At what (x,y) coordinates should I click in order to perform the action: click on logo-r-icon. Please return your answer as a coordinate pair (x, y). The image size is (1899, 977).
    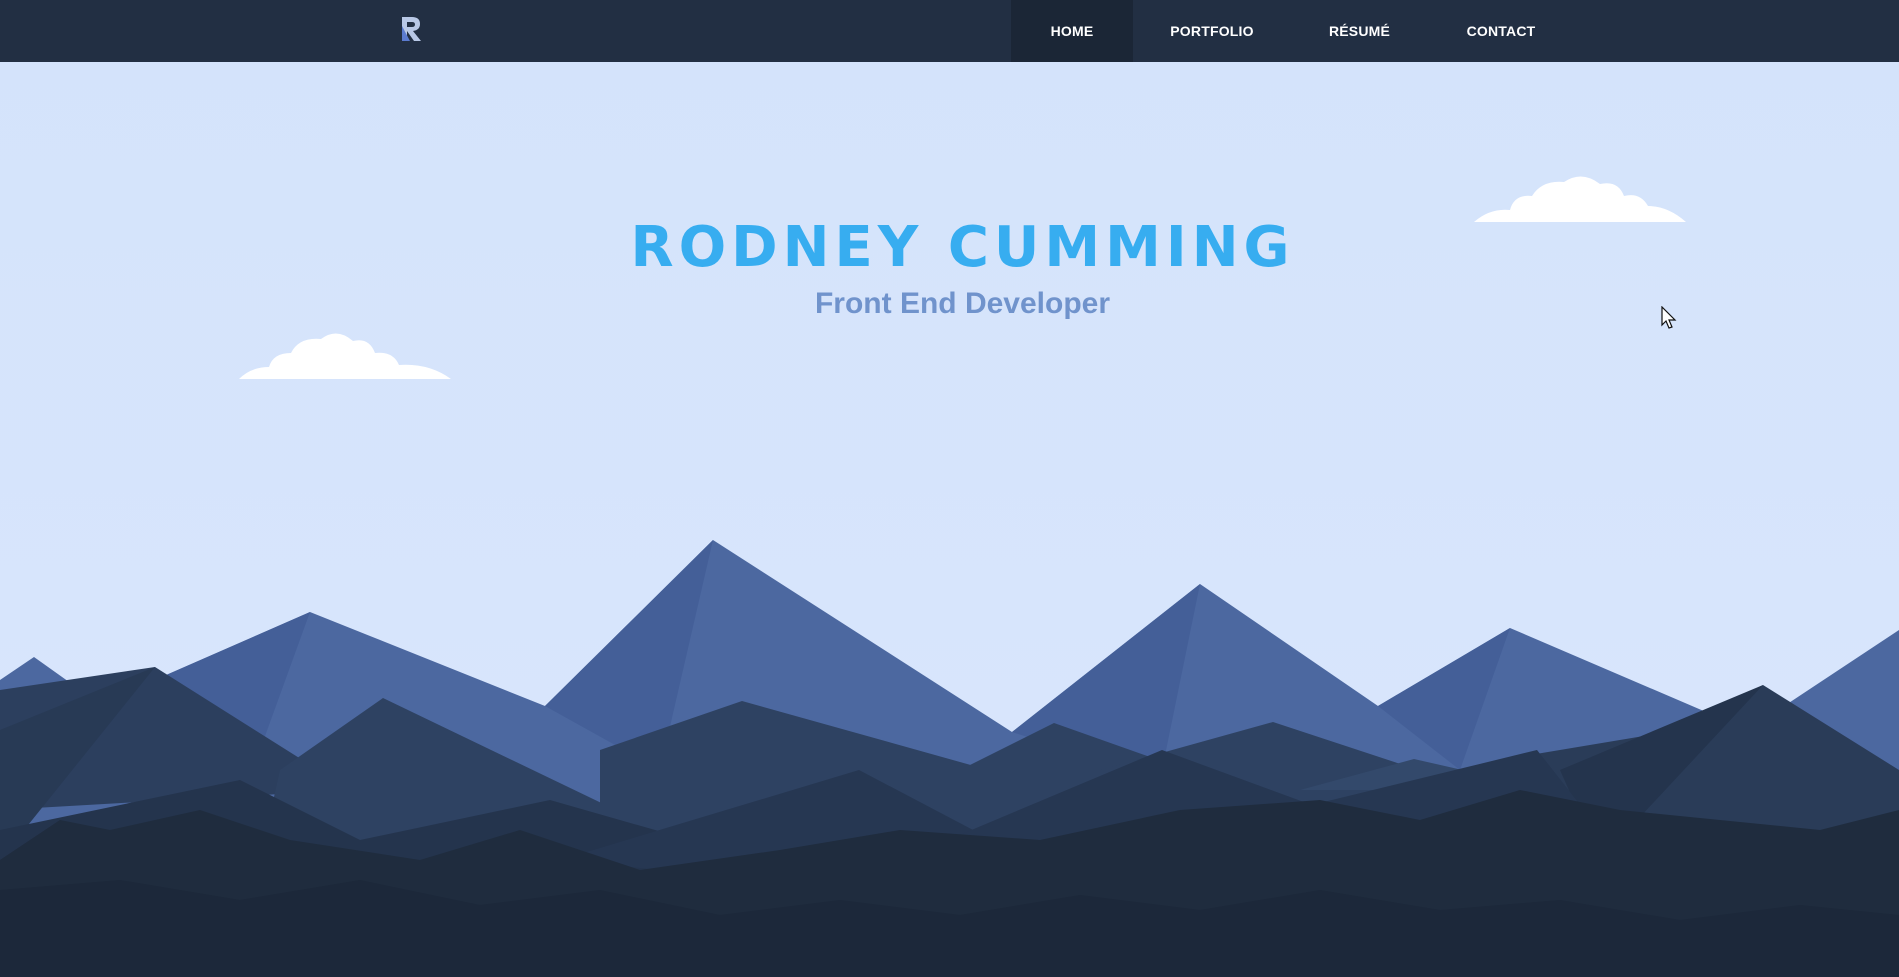
    Looking at the image, I should click on (411, 28).